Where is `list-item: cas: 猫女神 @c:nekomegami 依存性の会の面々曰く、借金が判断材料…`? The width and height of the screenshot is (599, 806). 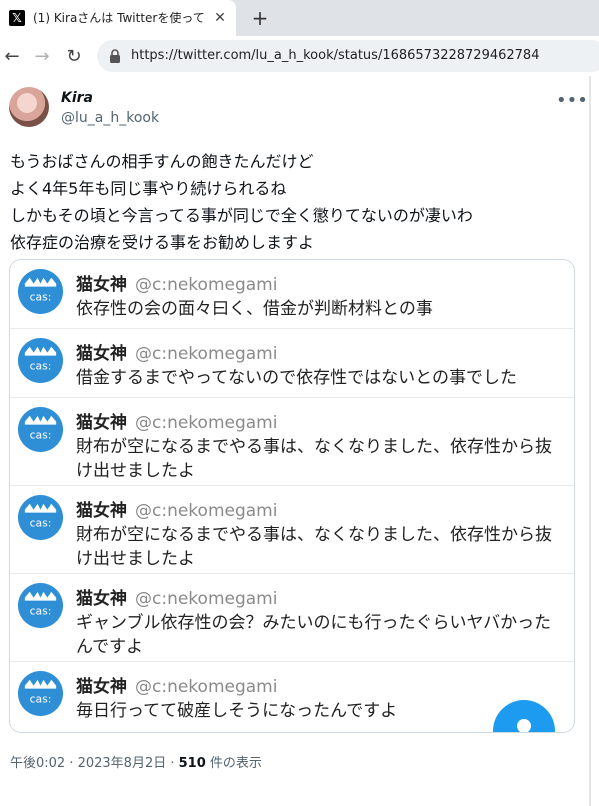 list-item: cas: 猫女神 @c:nekomegami 依存性の会の面々曰く、借金が判断材料… is located at coordinates (292, 294).